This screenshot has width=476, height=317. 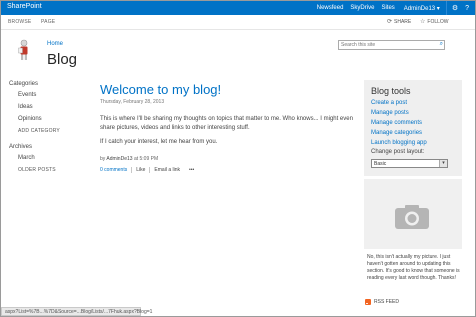 What do you see at coordinates (423, 22) in the screenshot?
I see `star-icon: ☆` at bounding box center [423, 22].